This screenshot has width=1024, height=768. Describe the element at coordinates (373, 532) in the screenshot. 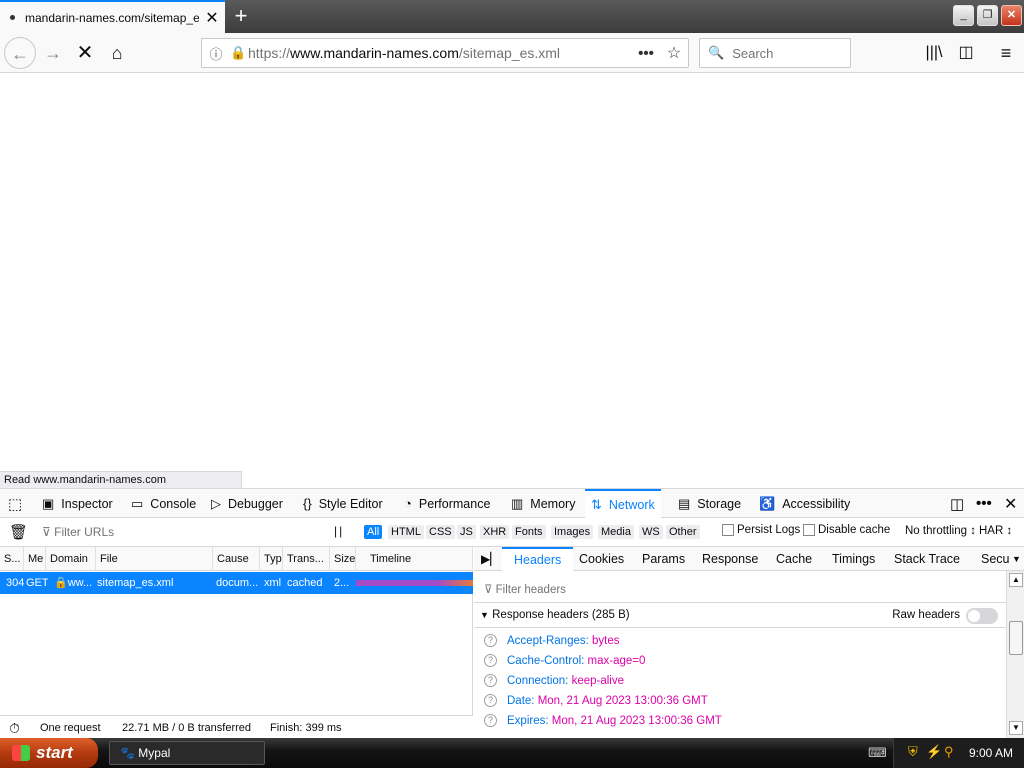

I see `filter-all: All` at that location.